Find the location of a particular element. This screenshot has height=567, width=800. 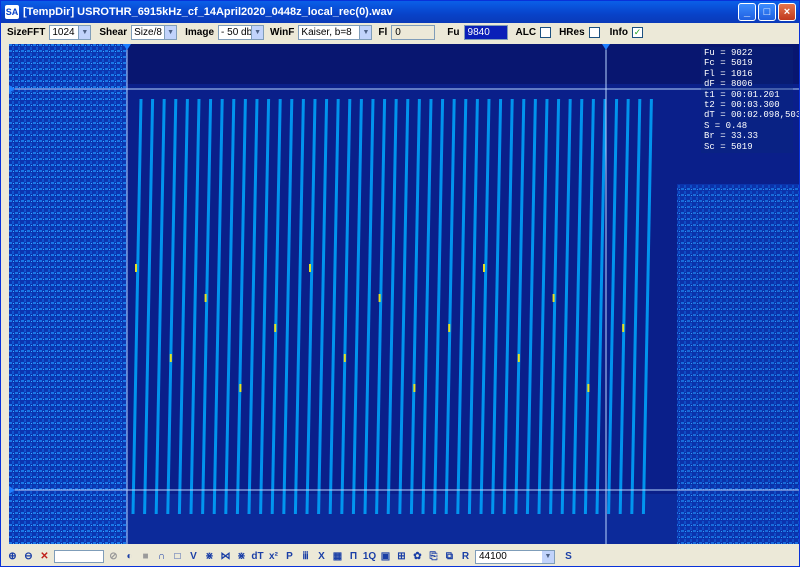

info-t2: t2 = 00:03.300 is located at coordinates (742, 105).